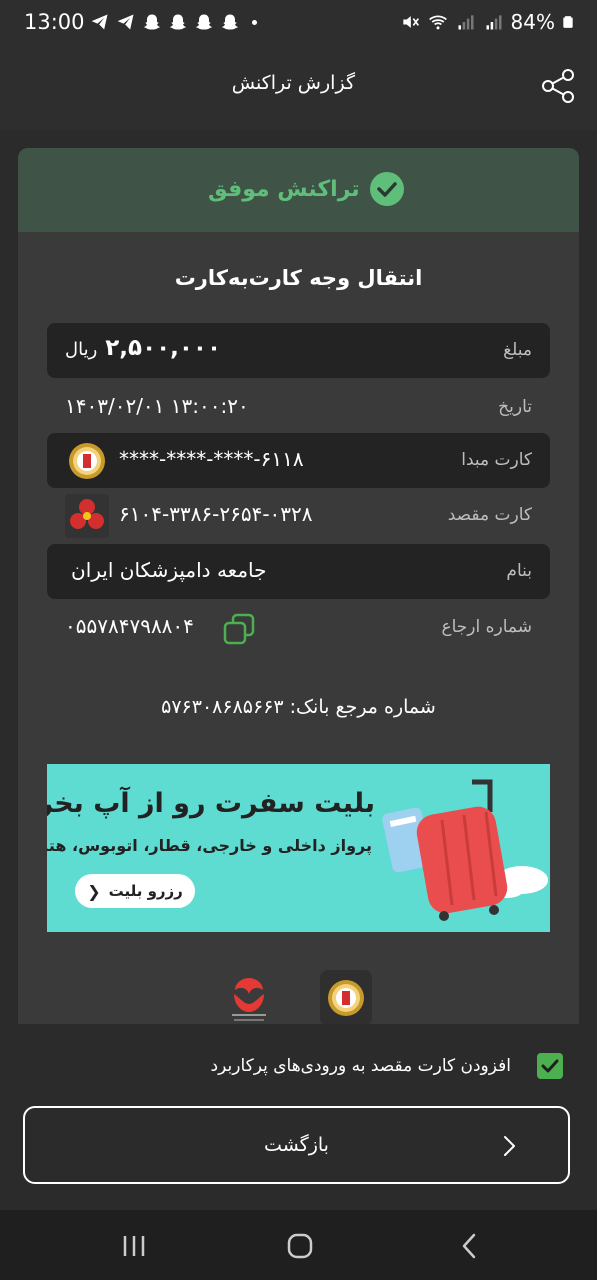  I want to click on notification-icons, so click(173, 22).